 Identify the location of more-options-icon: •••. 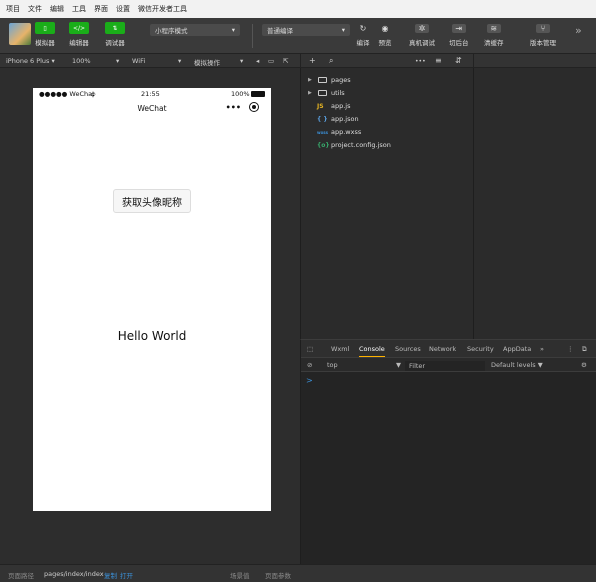
(420, 61).